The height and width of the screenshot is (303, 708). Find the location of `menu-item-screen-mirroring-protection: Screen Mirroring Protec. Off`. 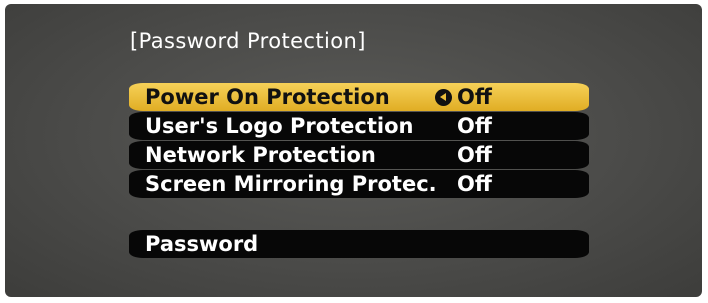

menu-item-screen-mirroring-protection: Screen Mirroring Protec. Off is located at coordinates (359, 184).